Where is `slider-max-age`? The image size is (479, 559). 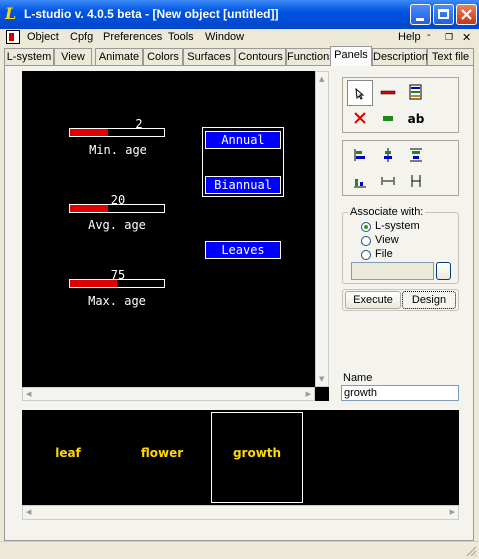
slider-max-age is located at coordinates (117, 283).